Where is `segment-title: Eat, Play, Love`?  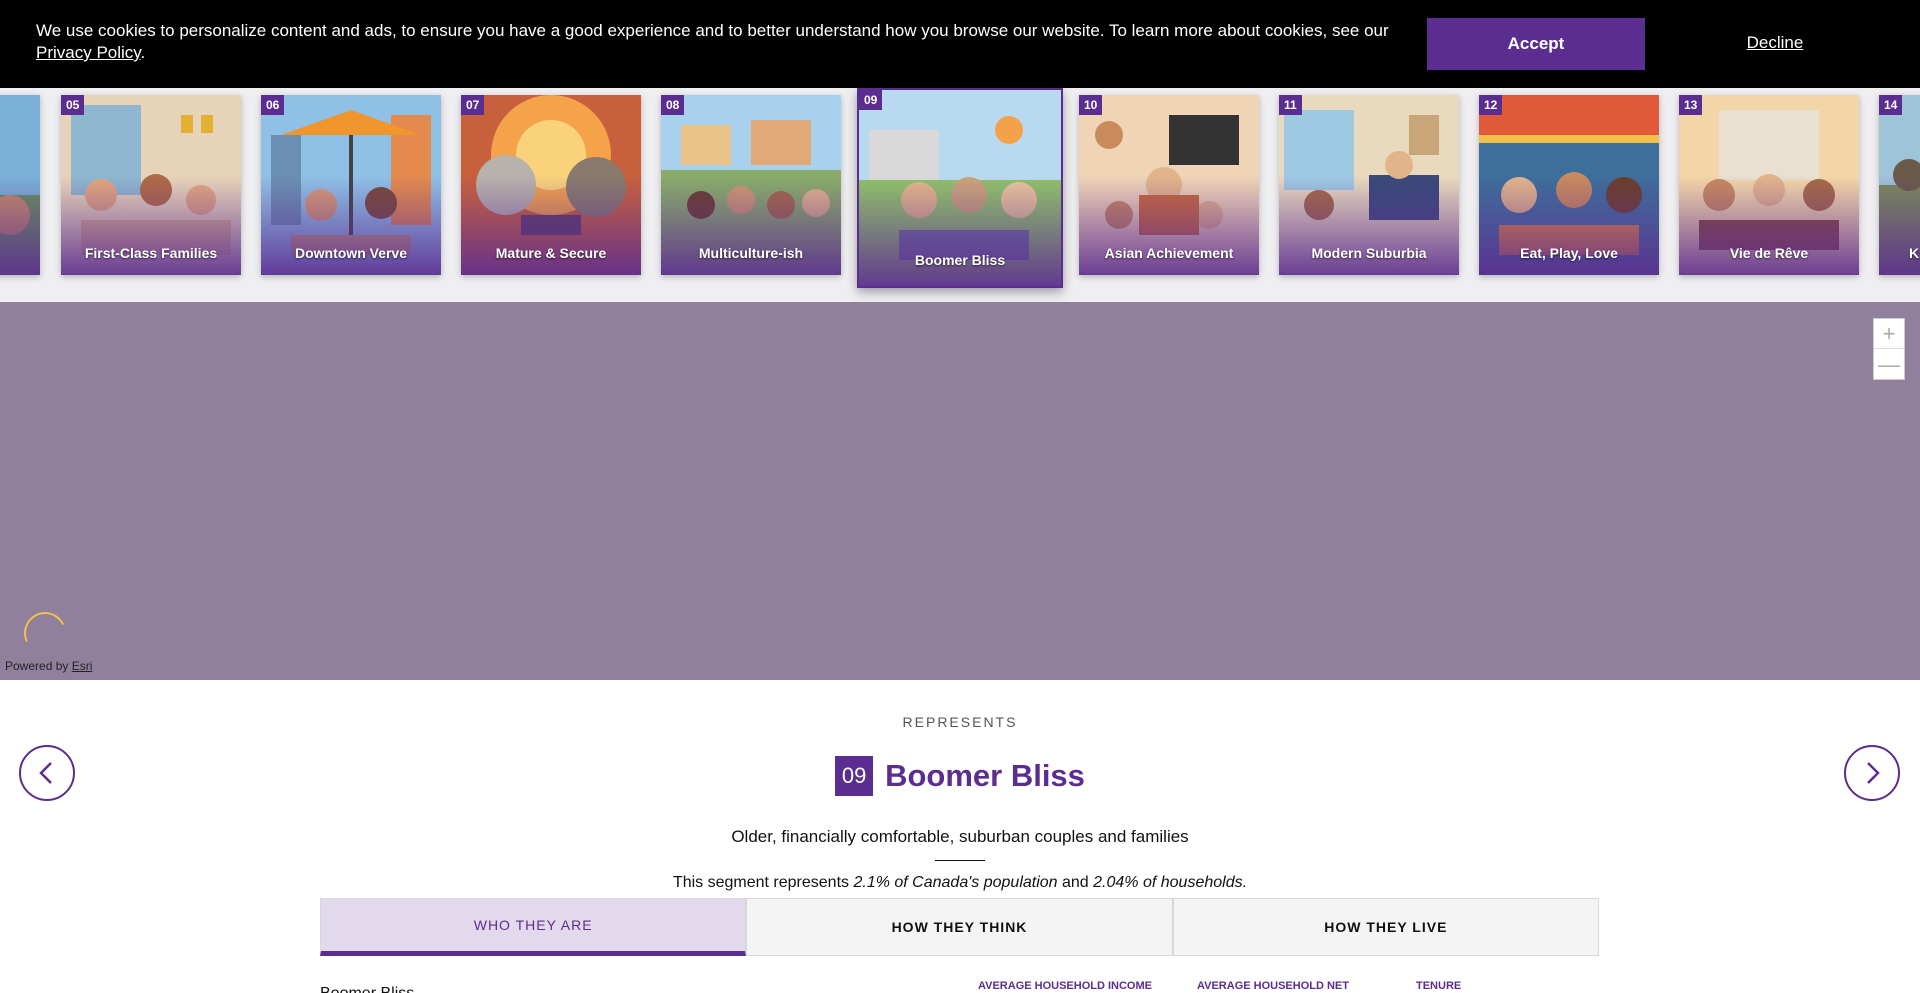 segment-title: Eat, Play, Love is located at coordinates (1569, 253).